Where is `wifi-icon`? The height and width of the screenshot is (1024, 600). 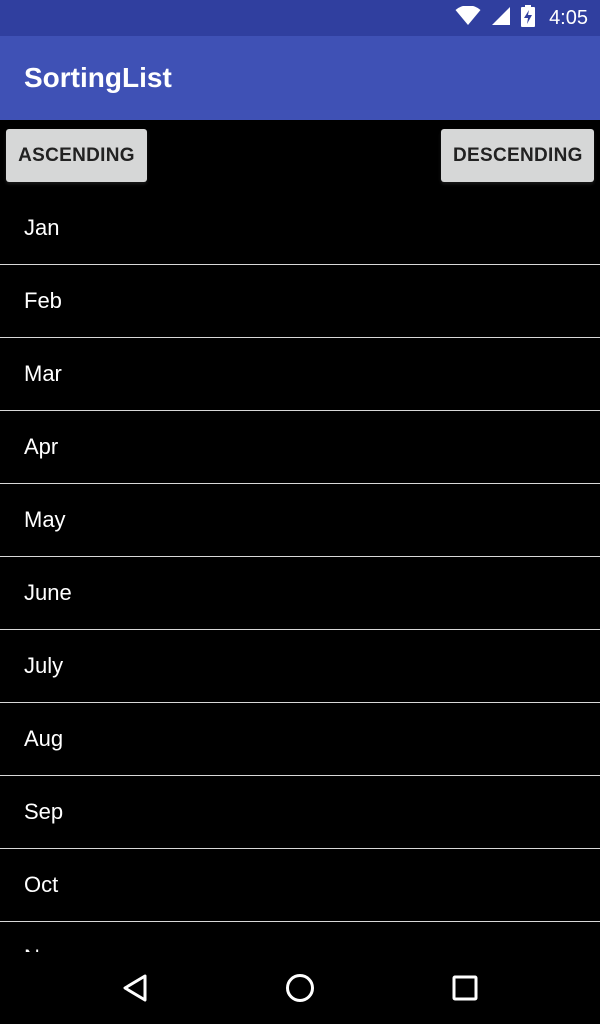 wifi-icon is located at coordinates (468, 17).